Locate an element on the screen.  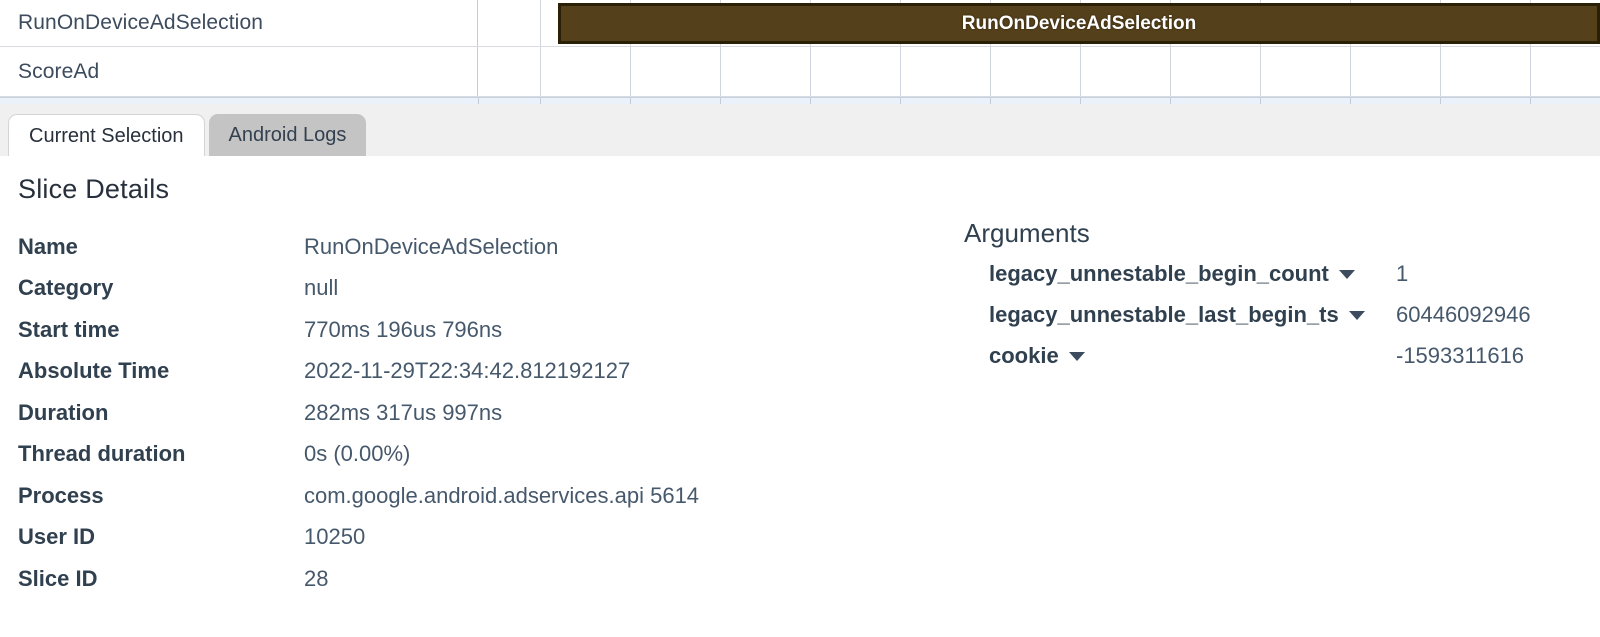
timeline-footer-band is located at coordinates (800, 100).